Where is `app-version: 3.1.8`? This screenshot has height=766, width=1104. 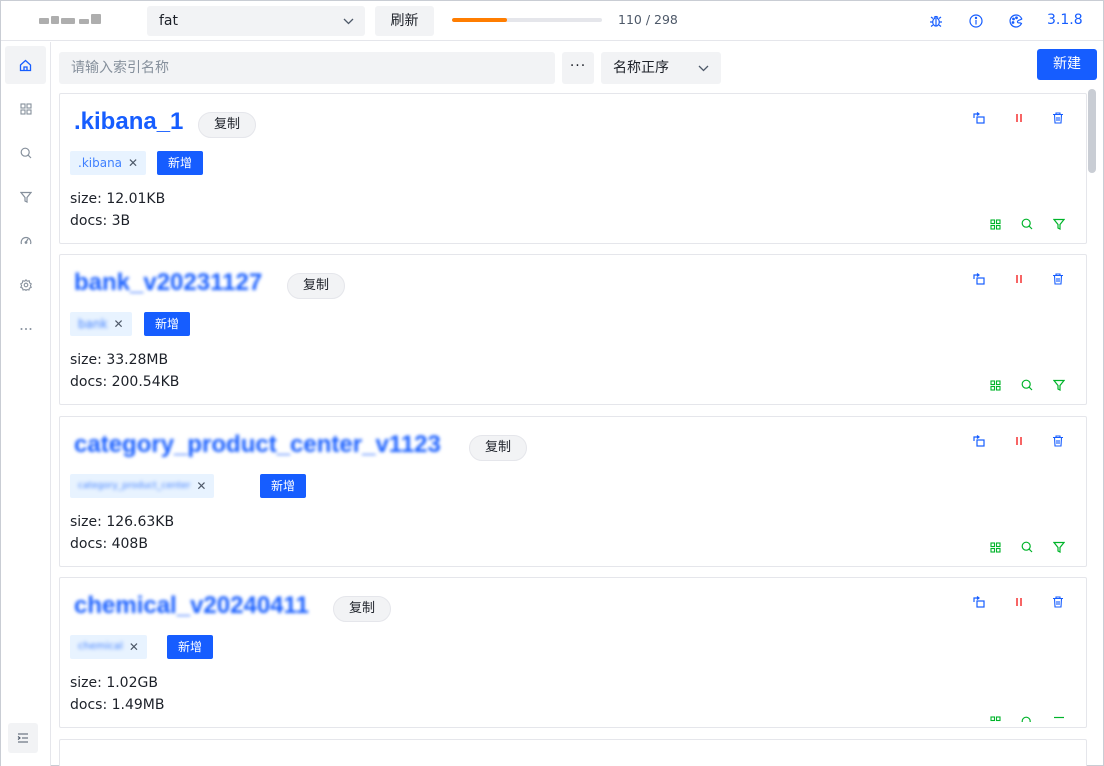 app-version: 3.1.8 is located at coordinates (1065, 20).